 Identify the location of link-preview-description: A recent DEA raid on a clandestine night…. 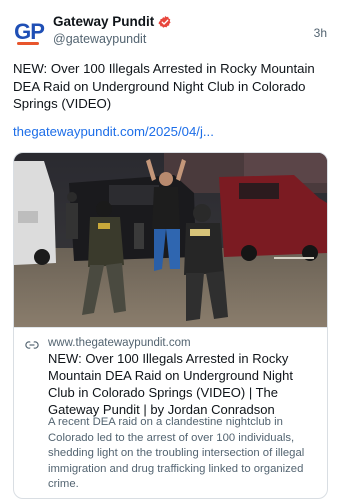
(176, 453).